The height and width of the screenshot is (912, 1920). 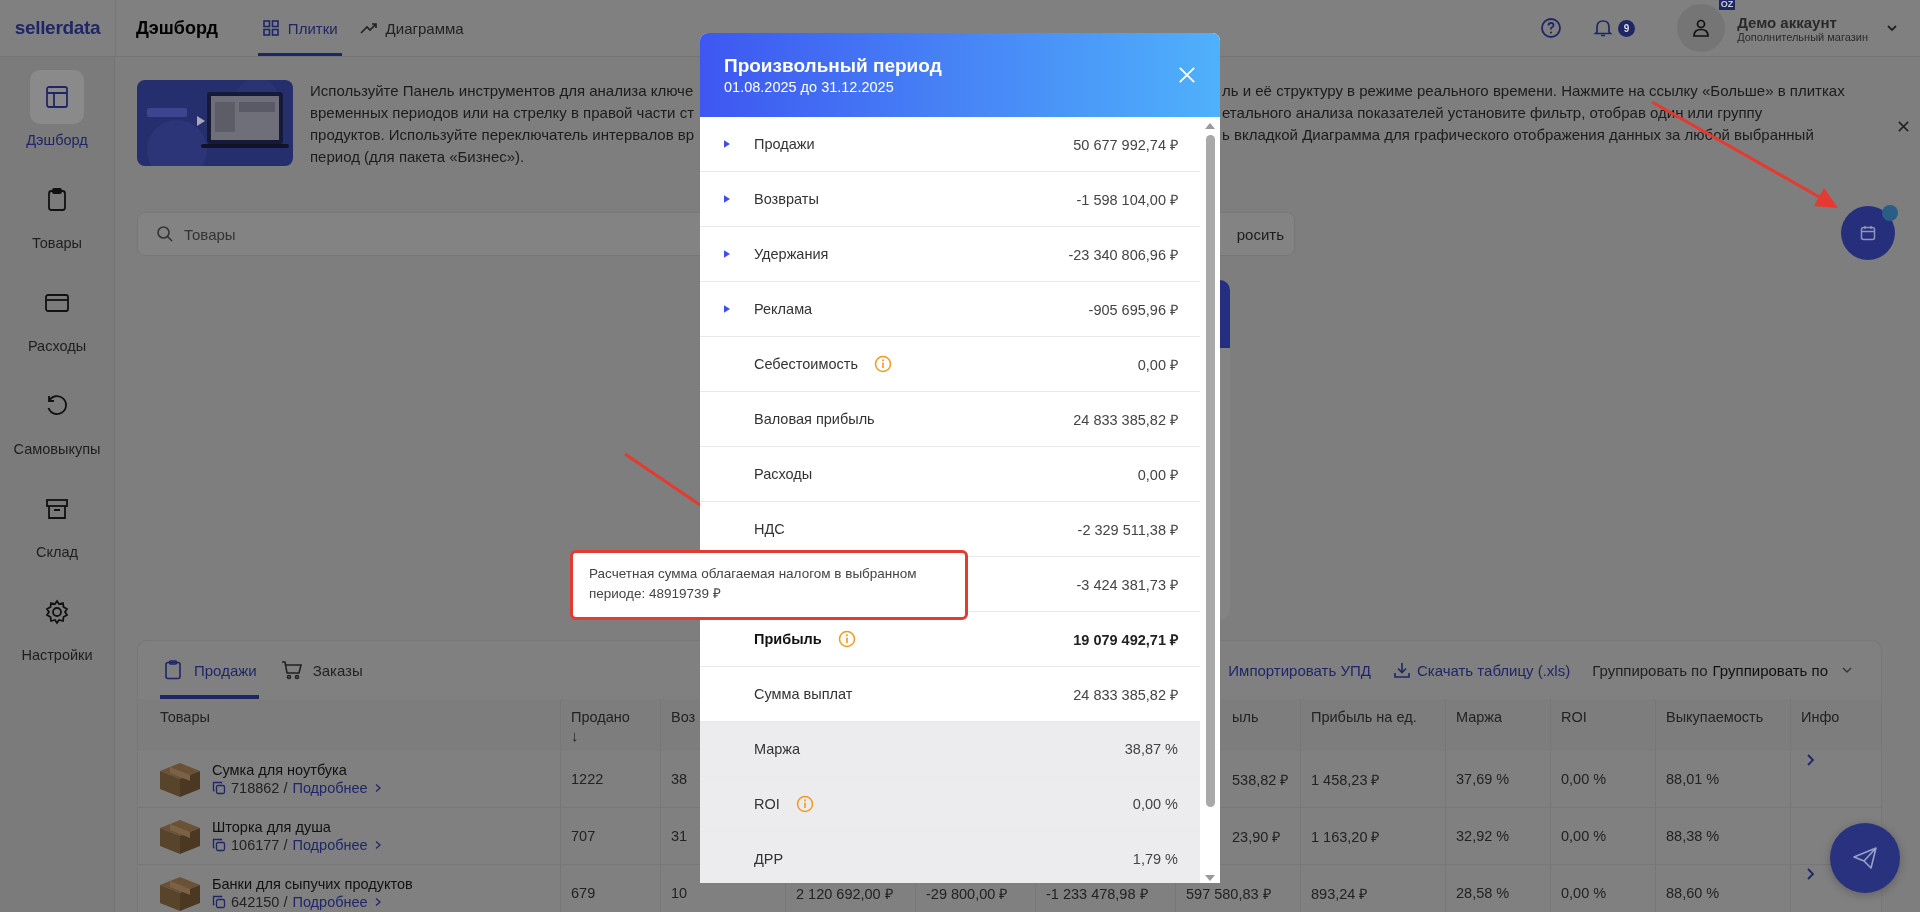 What do you see at coordinates (1151, 749) in the screenshot?
I see `metric-value: 38,87 %` at bounding box center [1151, 749].